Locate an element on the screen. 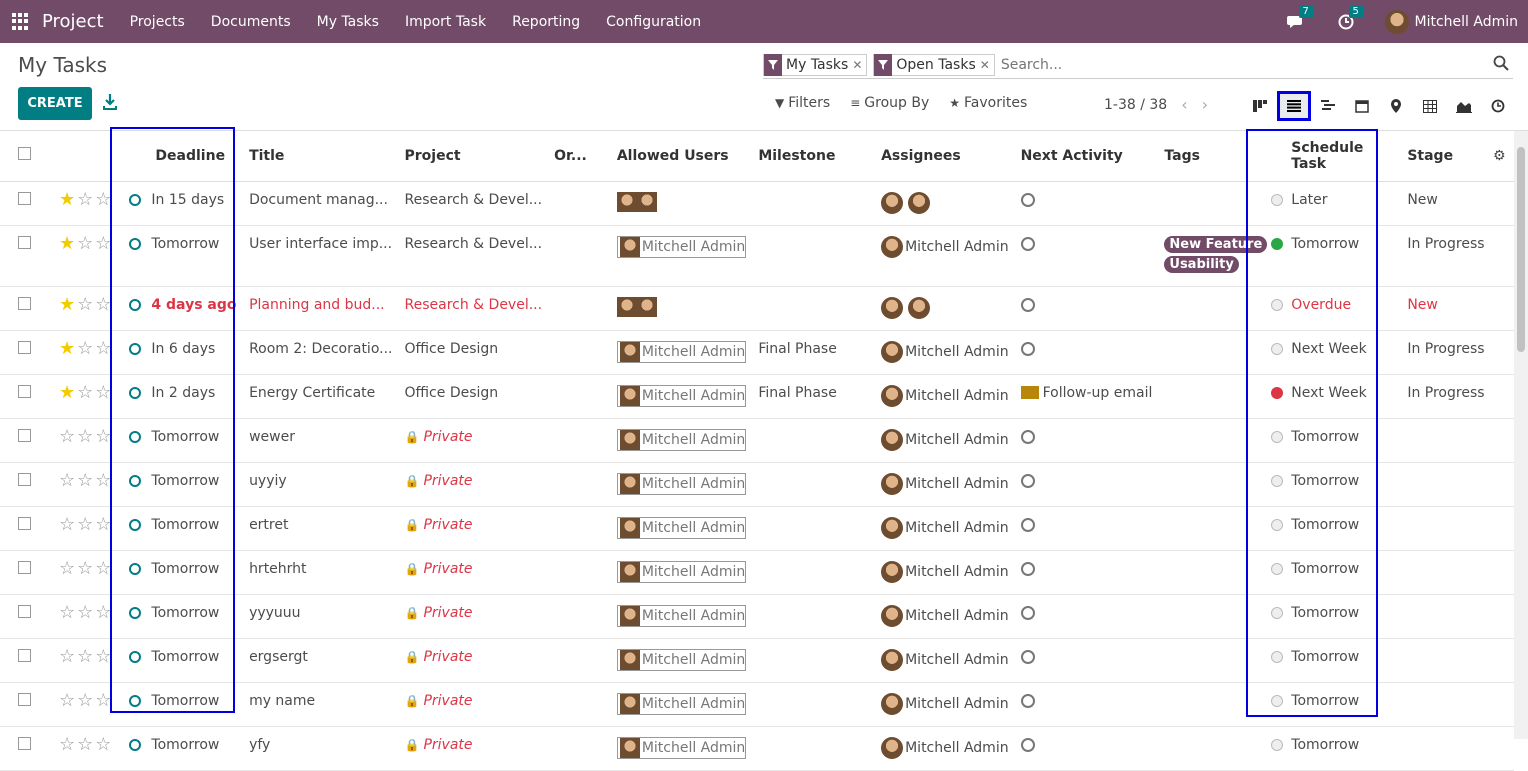 This screenshot has height=771, width=1528. header-milestone: Milestone is located at coordinates (808, 156).